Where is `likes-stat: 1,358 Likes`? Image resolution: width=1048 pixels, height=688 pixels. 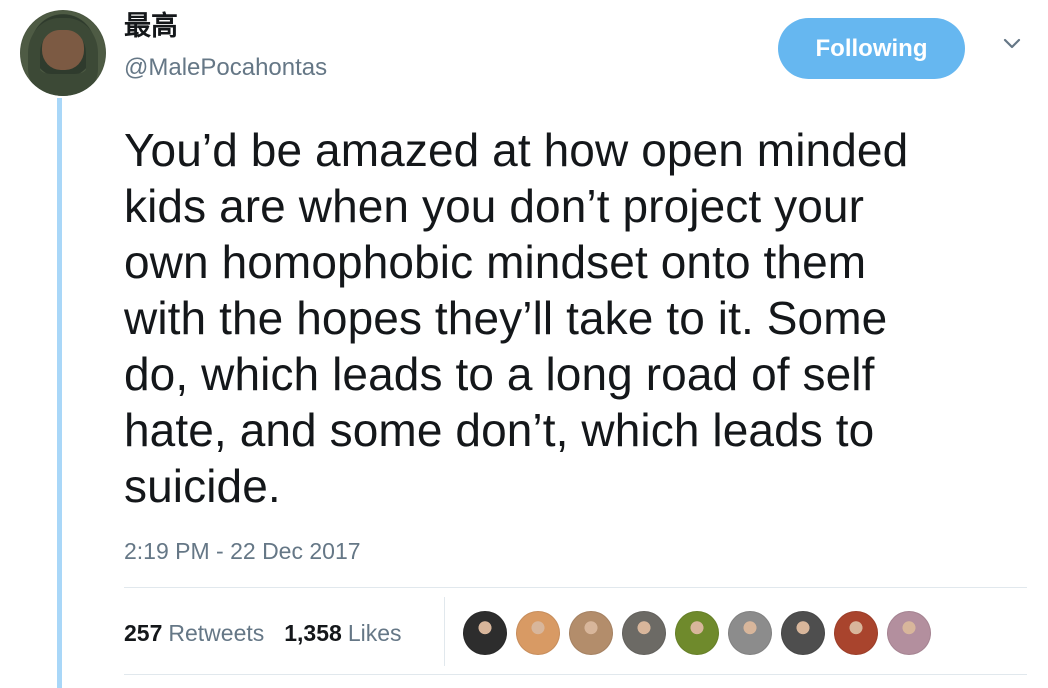 likes-stat: 1,358 Likes is located at coordinates (342, 633).